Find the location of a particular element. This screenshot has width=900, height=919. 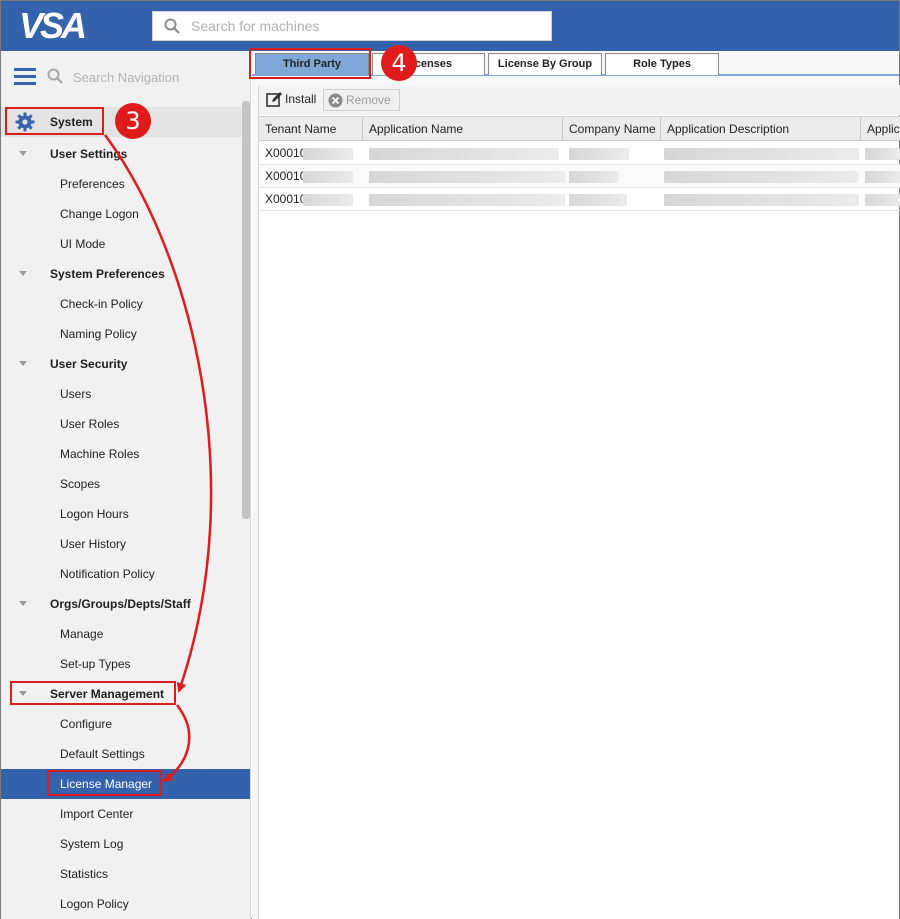

sidebar-item-label: System Preferences is located at coordinates (107, 274).